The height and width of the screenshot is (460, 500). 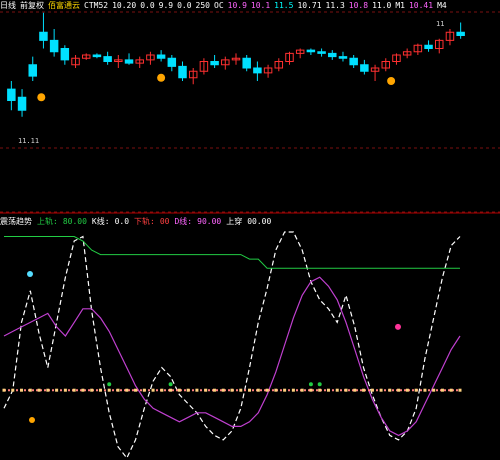 I want to click on main-header-item: 10.9, so click(x=237, y=5).